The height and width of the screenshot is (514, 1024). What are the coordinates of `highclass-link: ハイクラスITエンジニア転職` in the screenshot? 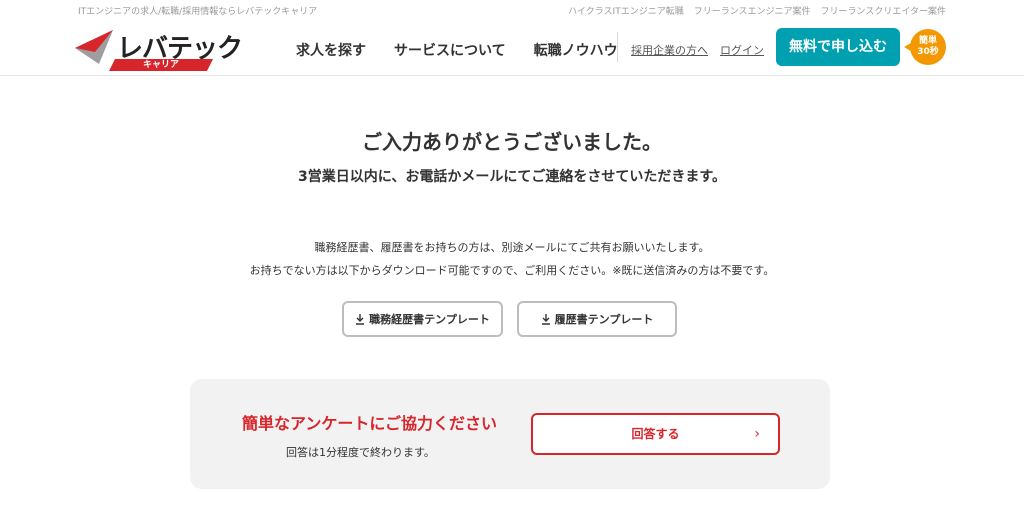 It's located at (626, 10).